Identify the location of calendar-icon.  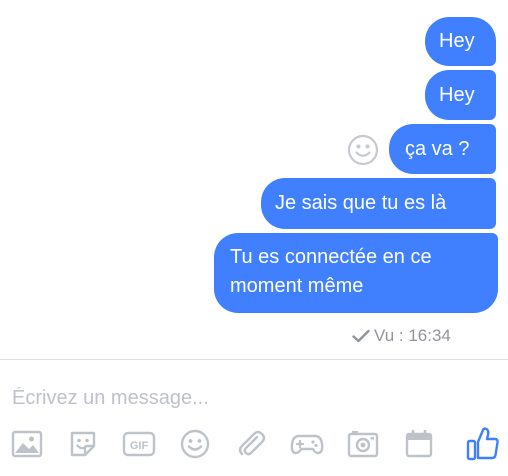
(419, 443).